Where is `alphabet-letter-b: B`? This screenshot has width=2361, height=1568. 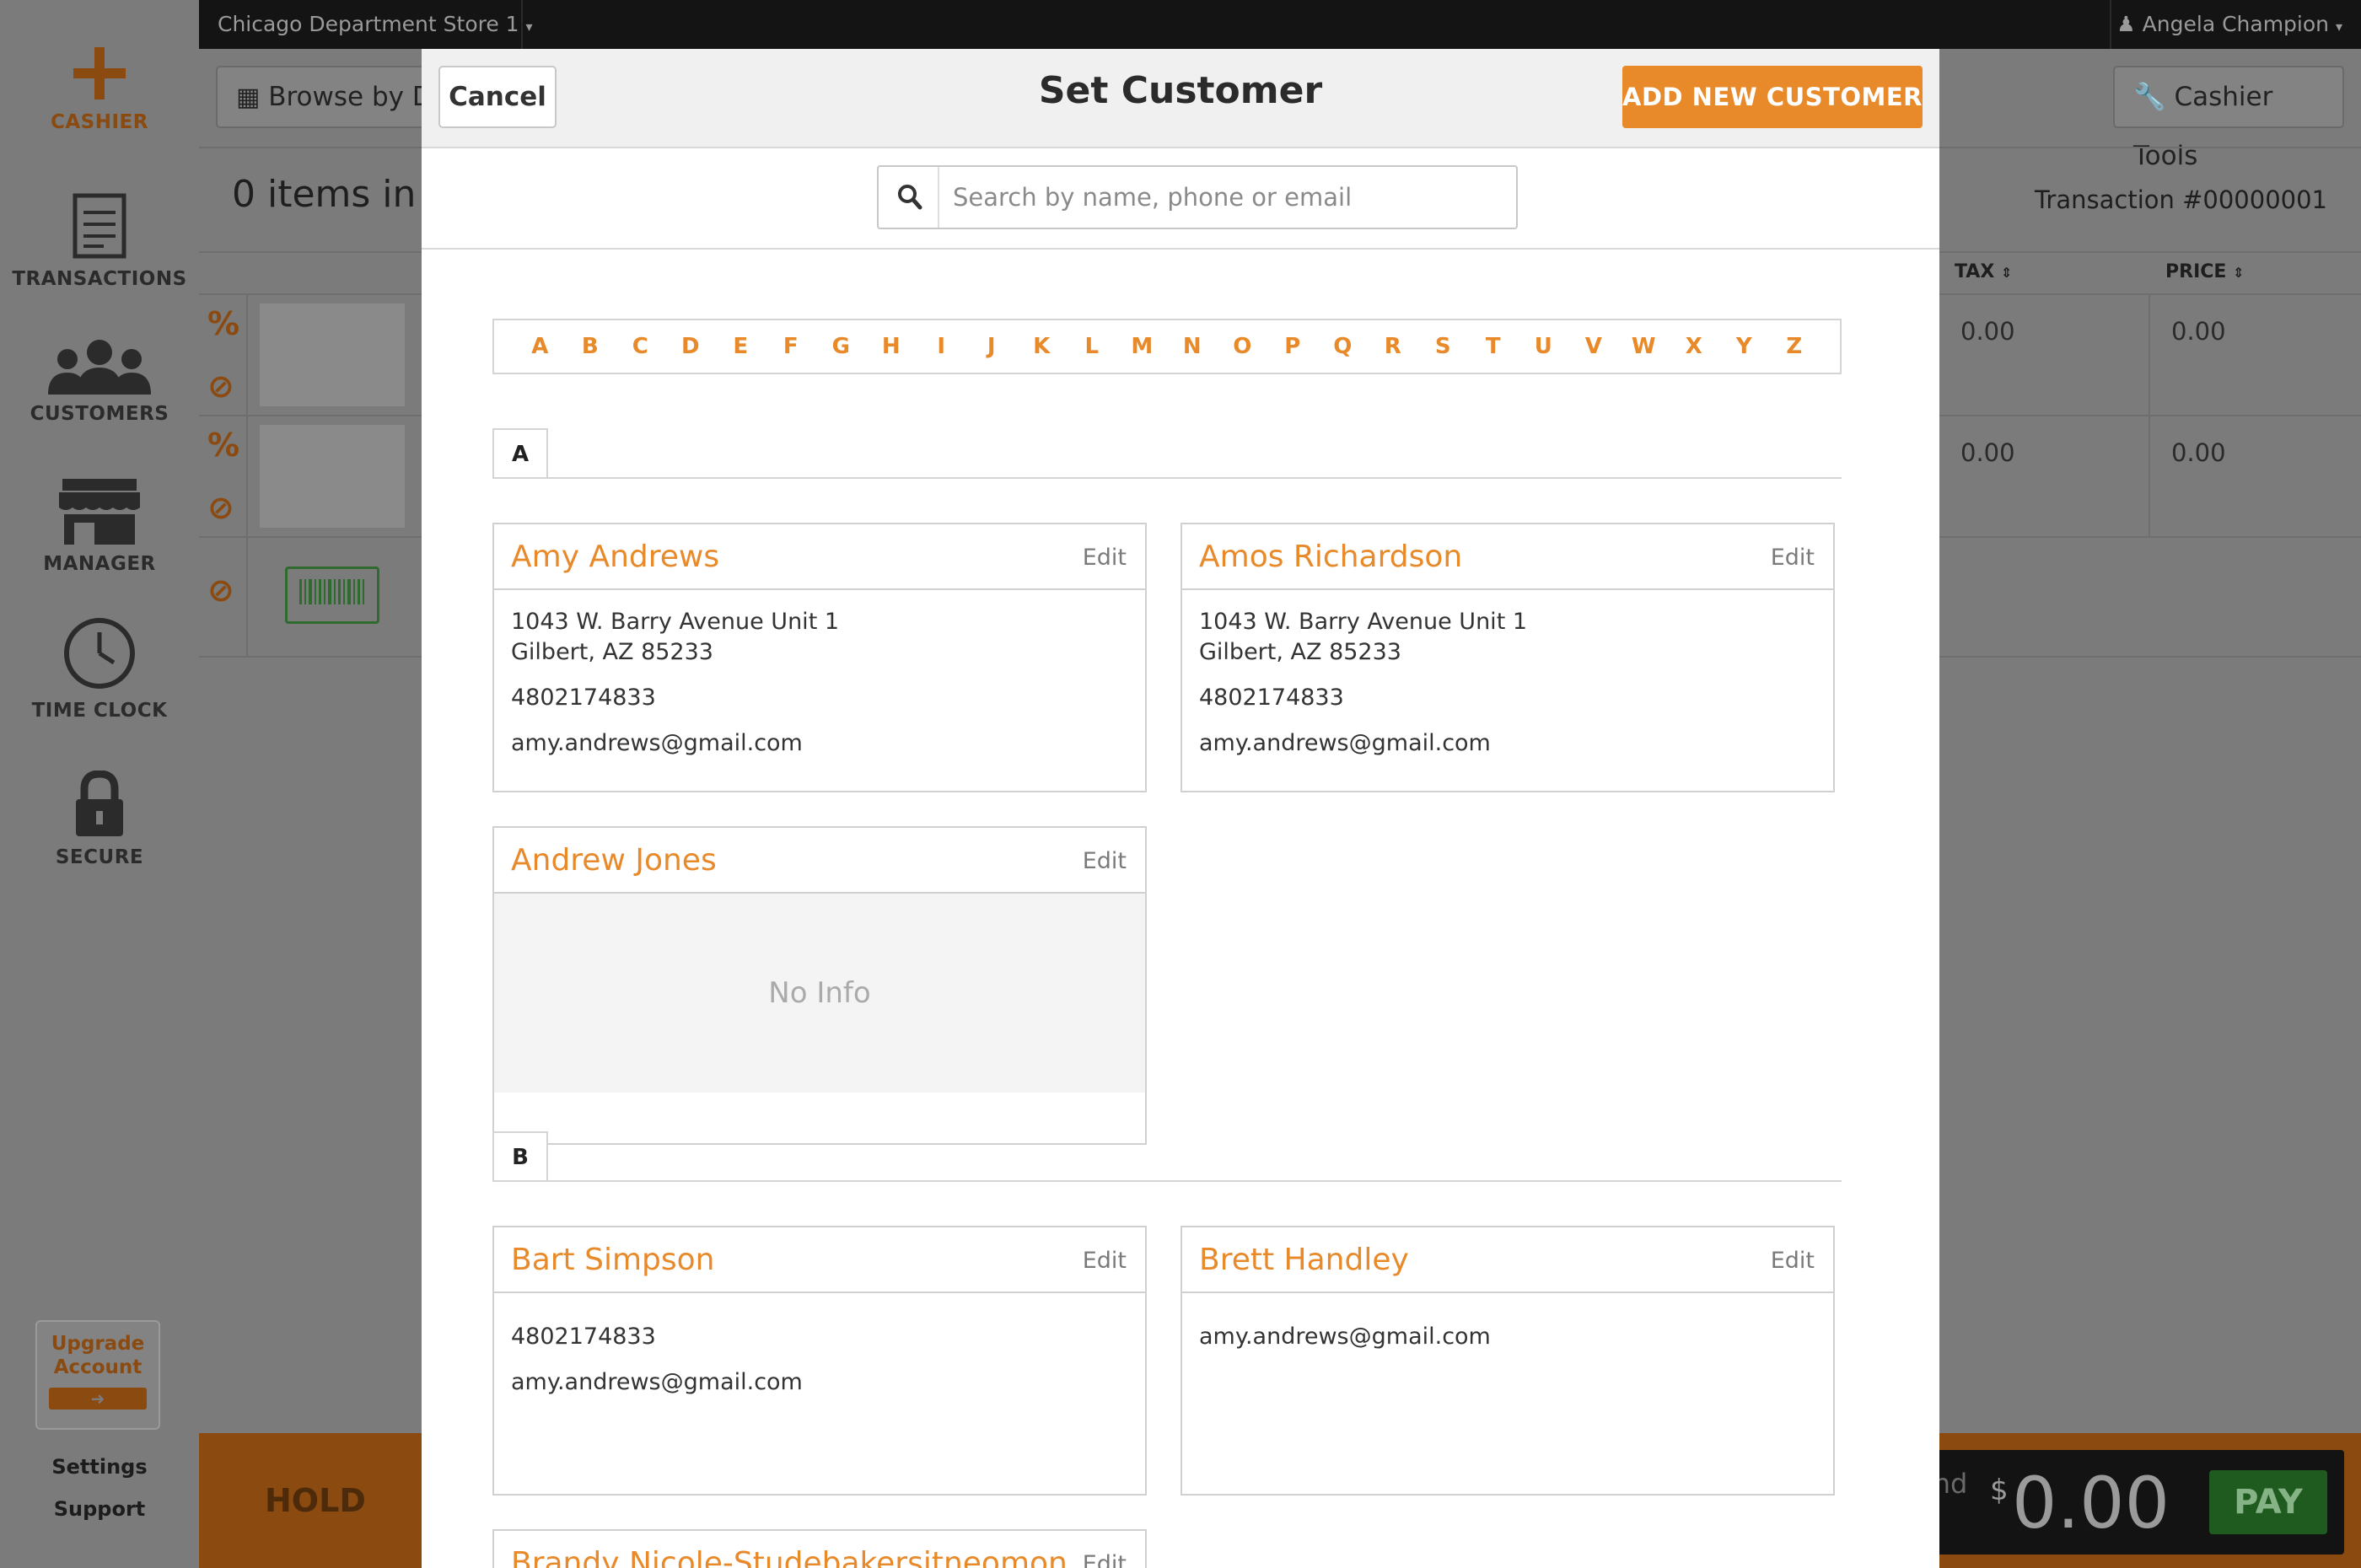 alphabet-letter-b: B is located at coordinates (590, 346).